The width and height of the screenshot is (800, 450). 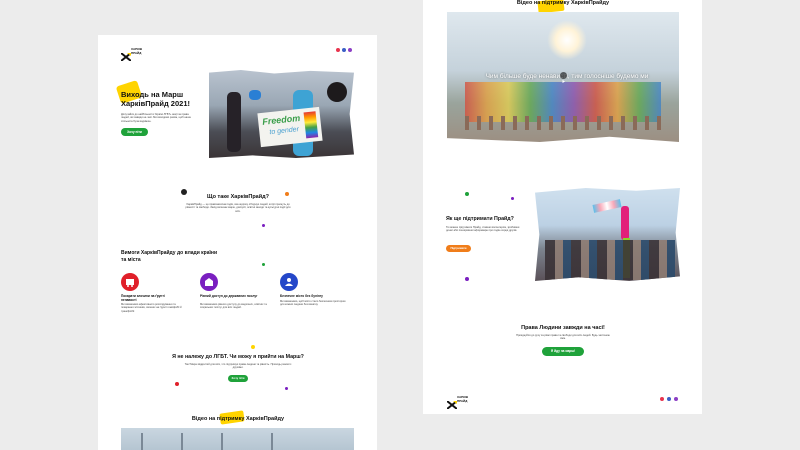 I want to click on play-icon, so click(x=563, y=77).